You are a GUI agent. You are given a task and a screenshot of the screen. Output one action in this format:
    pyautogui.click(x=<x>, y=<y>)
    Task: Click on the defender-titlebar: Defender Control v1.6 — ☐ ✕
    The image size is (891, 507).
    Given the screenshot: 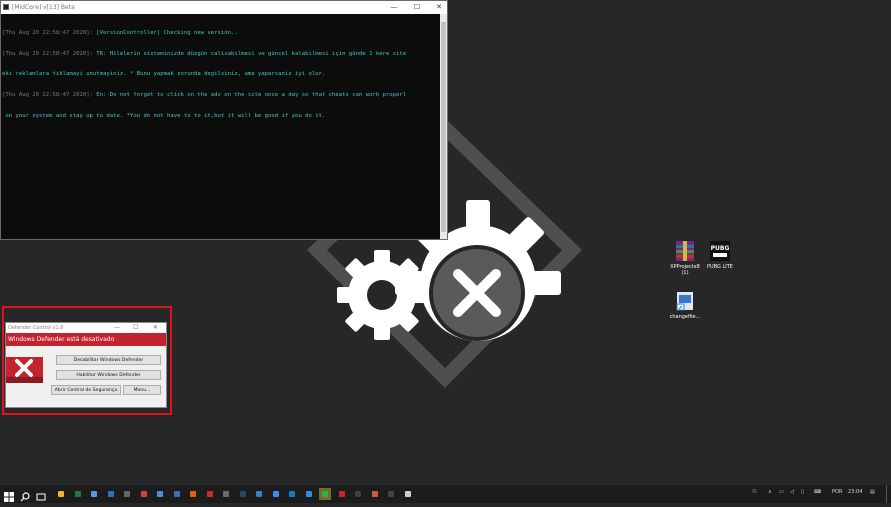 What is the action you would take?
    pyautogui.click(x=86, y=328)
    